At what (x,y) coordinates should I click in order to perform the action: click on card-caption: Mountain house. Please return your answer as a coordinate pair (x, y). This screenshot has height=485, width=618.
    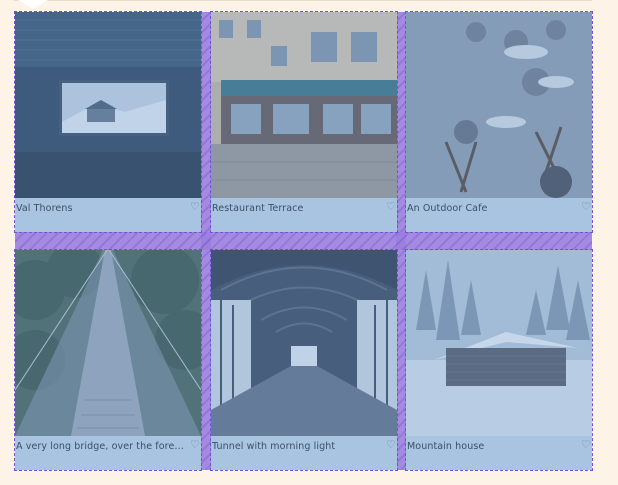
    Looking at the image, I should click on (446, 446).